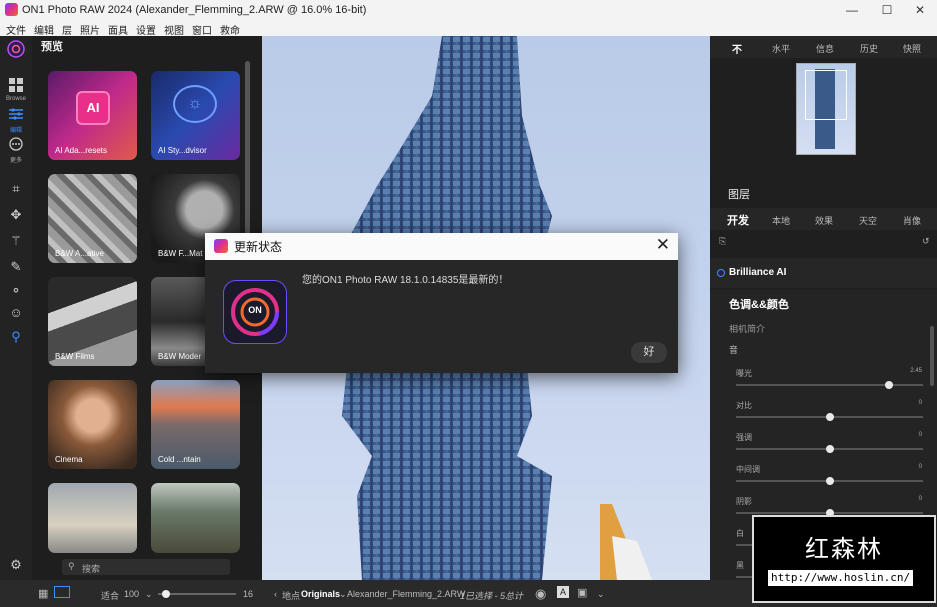  What do you see at coordinates (932, 356) in the screenshot?
I see `right-scrollbar` at bounding box center [932, 356].